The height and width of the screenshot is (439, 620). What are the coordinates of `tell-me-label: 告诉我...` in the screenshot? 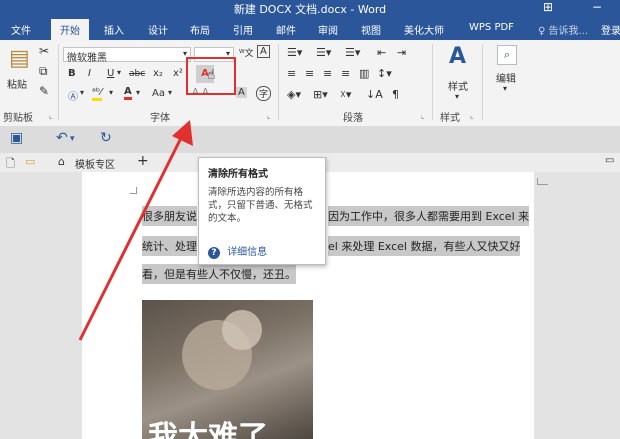 It's located at (568, 31).